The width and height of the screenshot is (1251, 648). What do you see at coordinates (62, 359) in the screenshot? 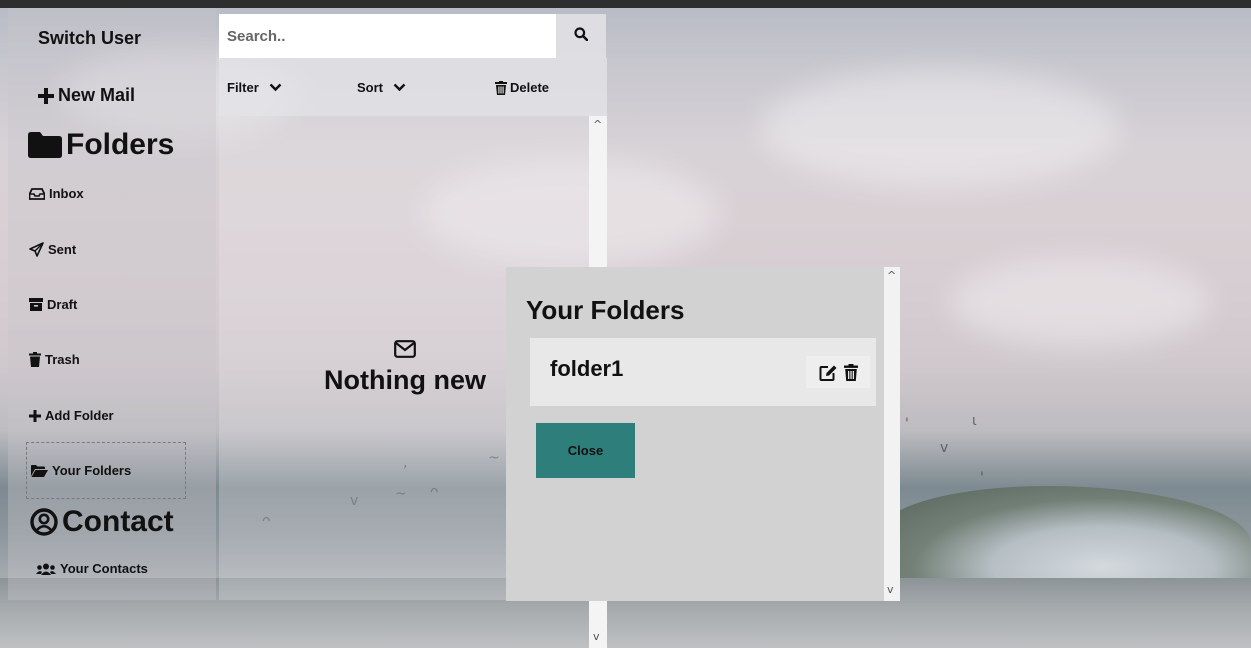
I see `sidebar-item-label: Trash` at bounding box center [62, 359].